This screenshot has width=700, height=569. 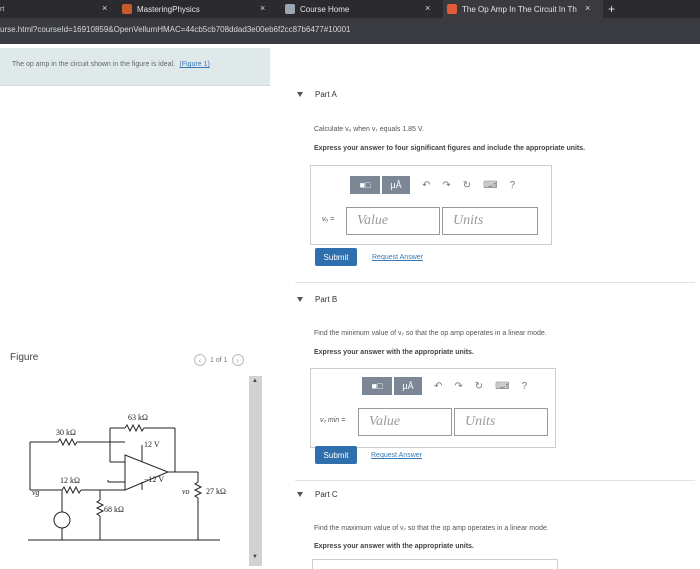 I want to click on part-b-submit-button: Submit, so click(x=336, y=455).